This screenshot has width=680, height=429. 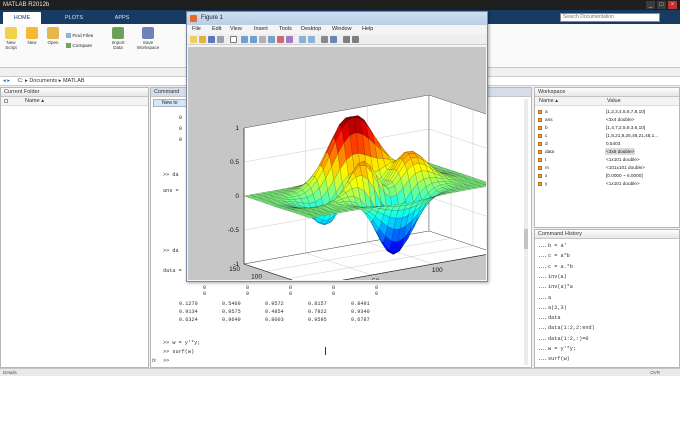 I want to click on matrix-r2-c3: 0.4854, so click(x=274, y=312).